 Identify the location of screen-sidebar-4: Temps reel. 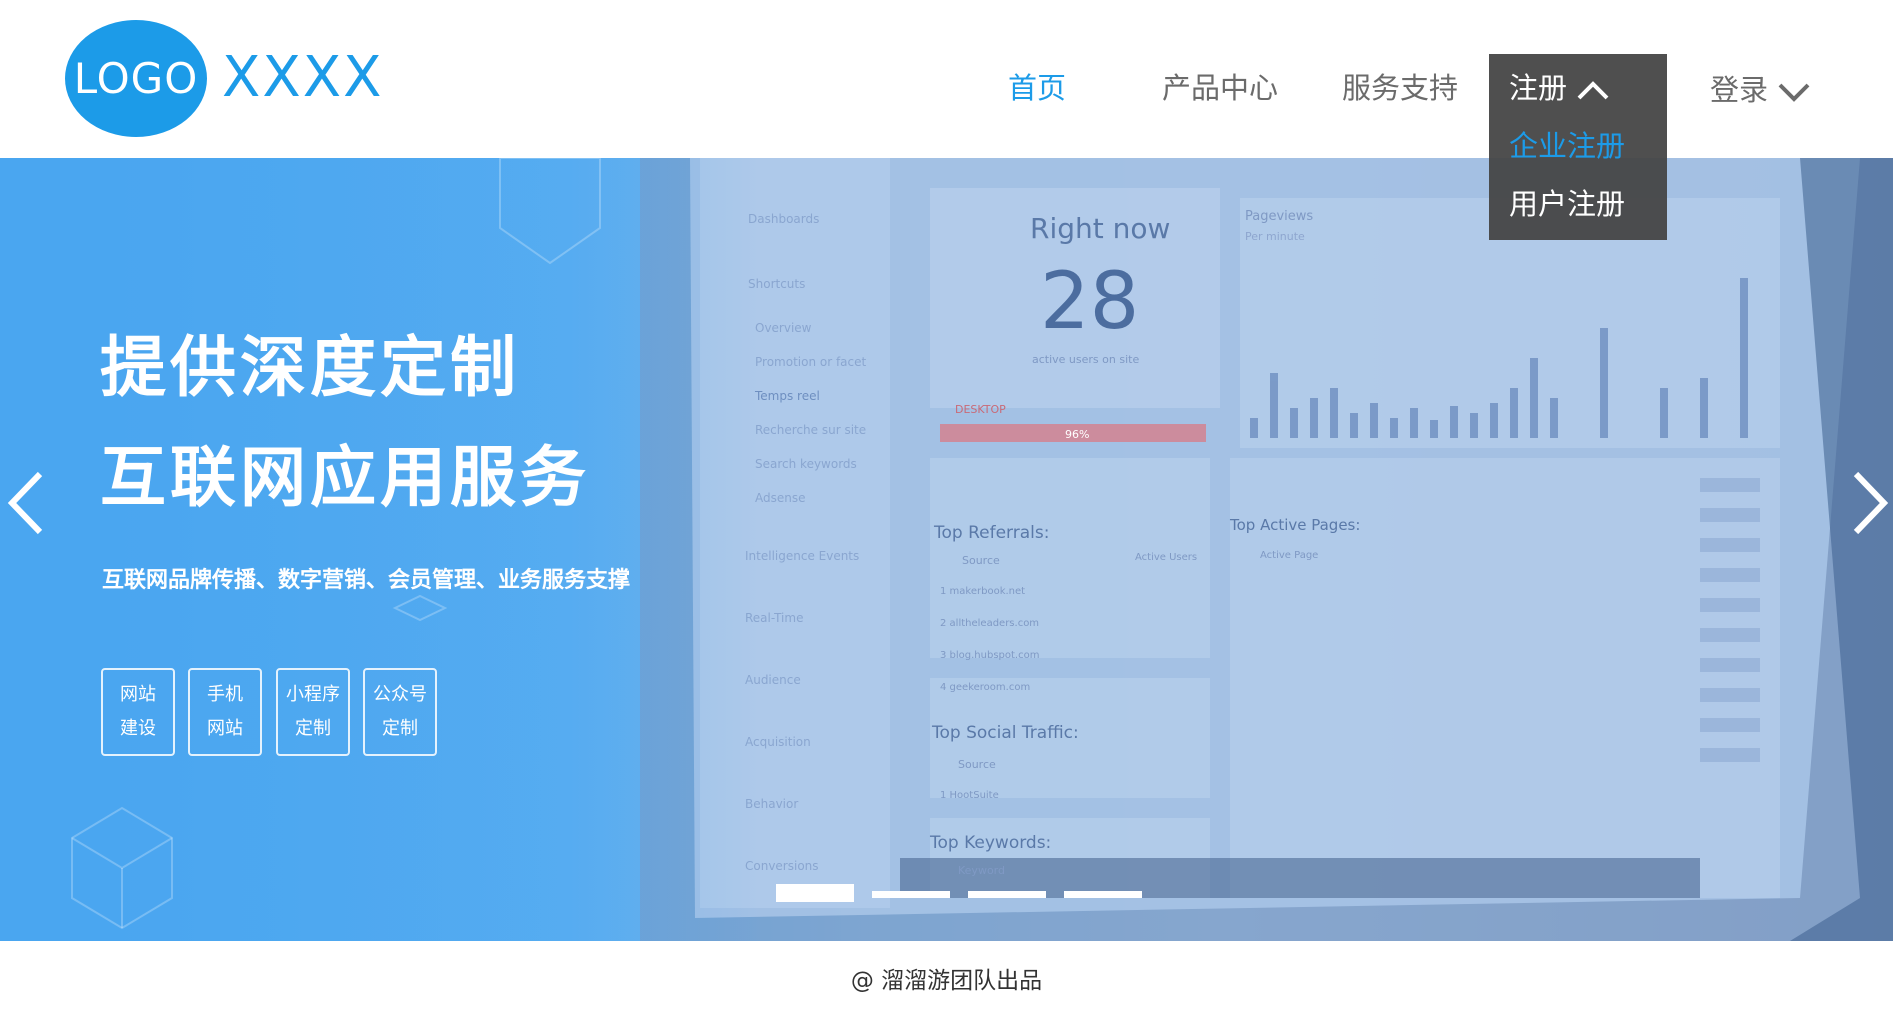
(787, 396).